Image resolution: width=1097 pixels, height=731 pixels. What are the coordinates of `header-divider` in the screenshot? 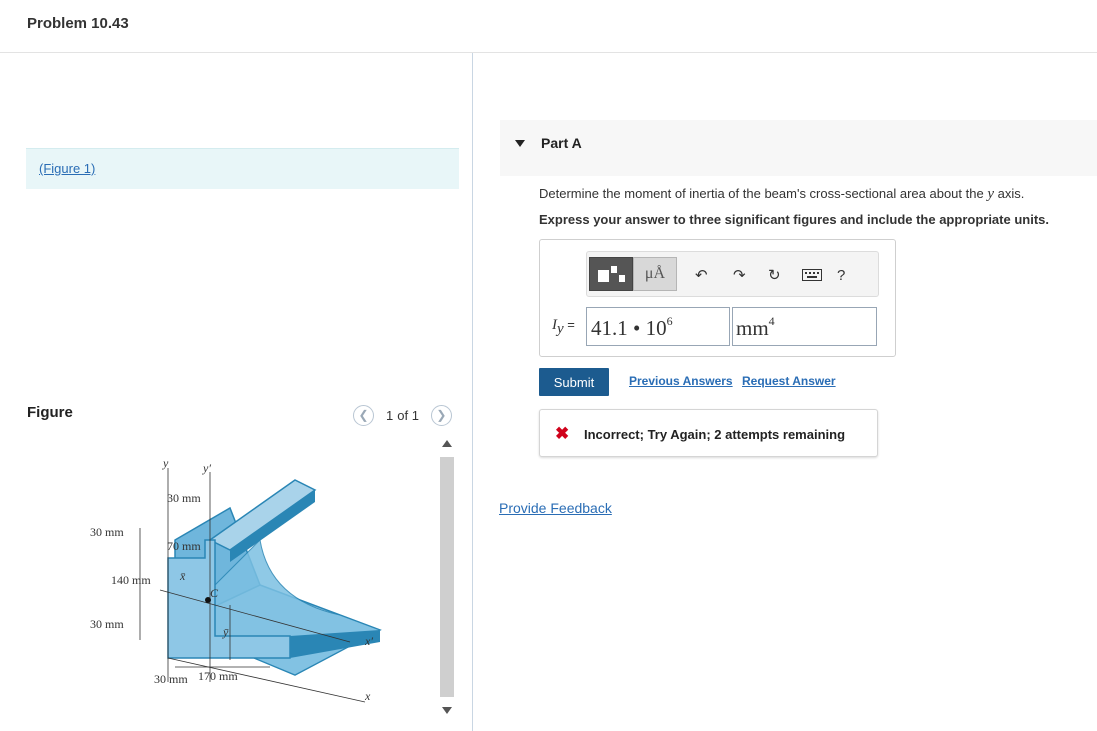 It's located at (548, 52).